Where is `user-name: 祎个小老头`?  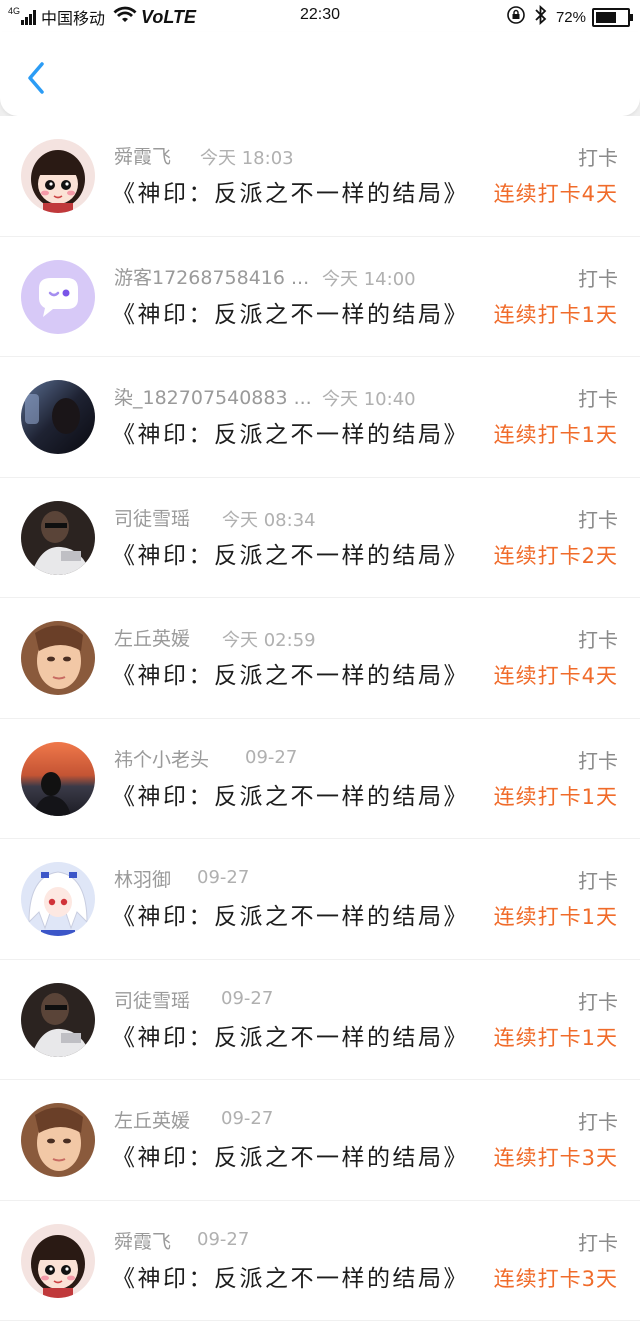
user-name: 祎个小老头 is located at coordinates (161, 758).